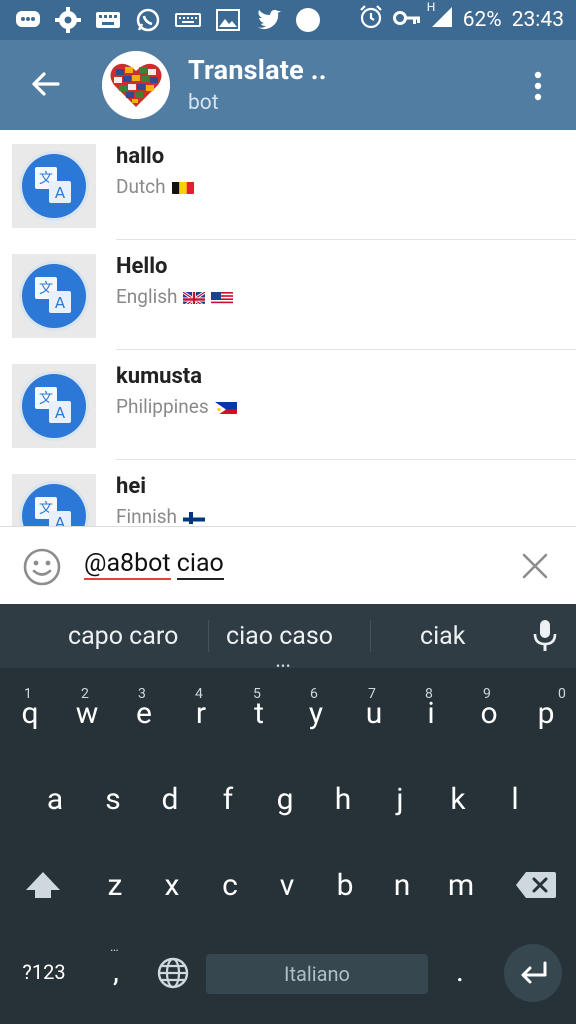  What do you see at coordinates (314, 694) in the screenshot?
I see `key-hint: 6` at bounding box center [314, 694].